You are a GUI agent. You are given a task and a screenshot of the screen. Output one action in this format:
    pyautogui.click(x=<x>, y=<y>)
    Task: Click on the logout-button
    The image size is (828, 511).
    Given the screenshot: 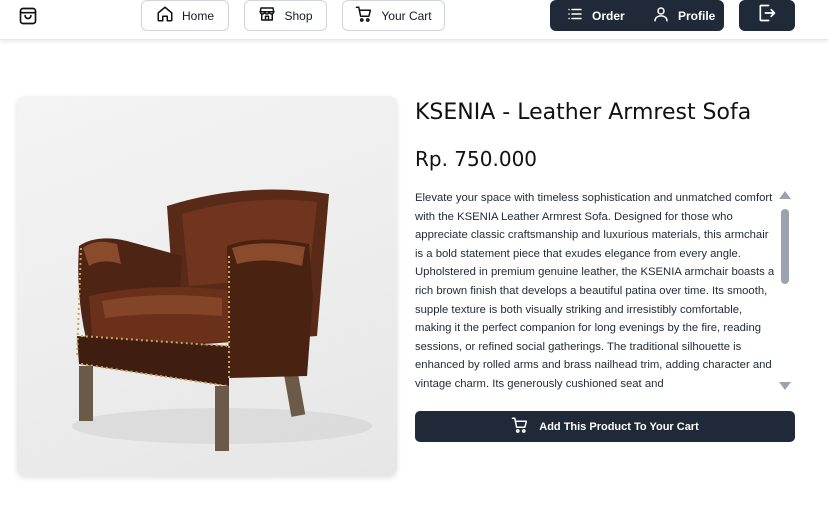 What is the action you would take?
    pyautogui.click(x=767, y=15)
    